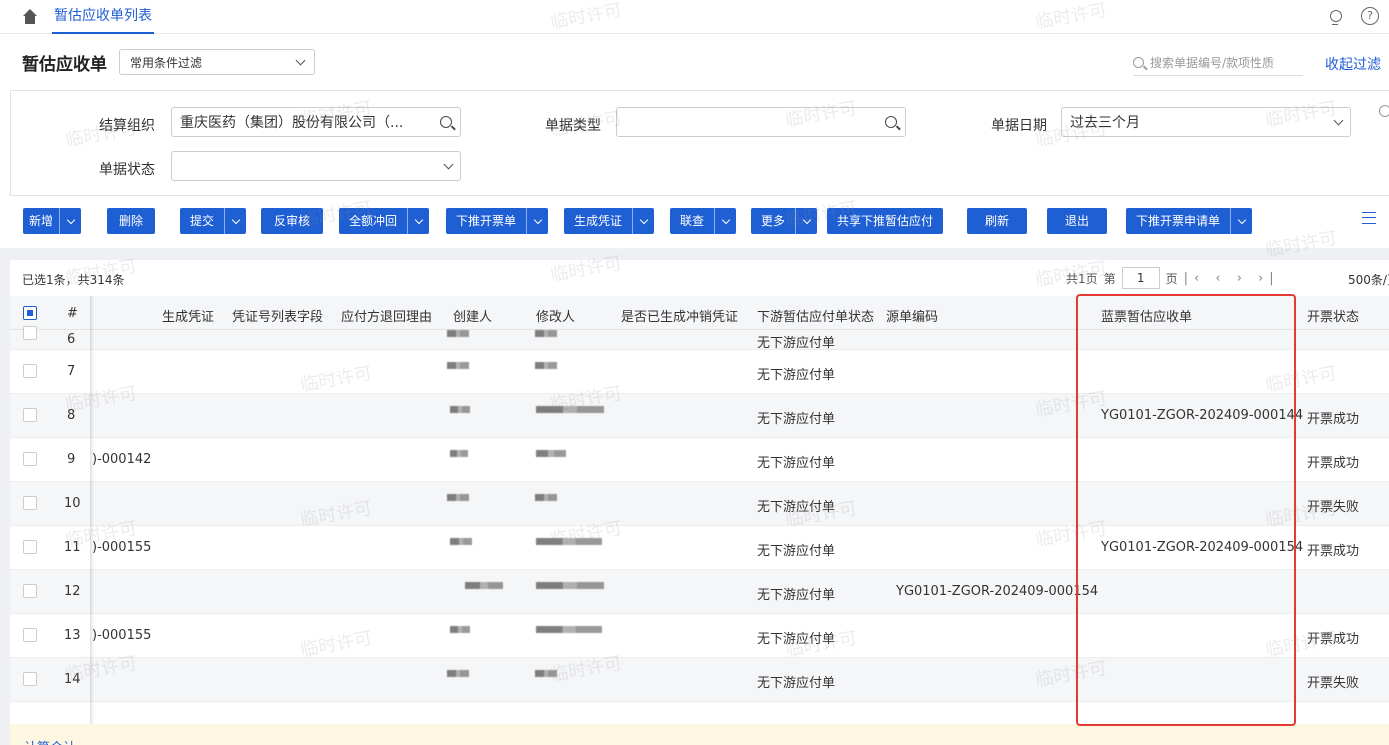 This screenshot has height=745, width=1389. What do you see at coordinates (71, 371) in the screenshot?
I see `row-index: 7` at bounding box center [71, 371].